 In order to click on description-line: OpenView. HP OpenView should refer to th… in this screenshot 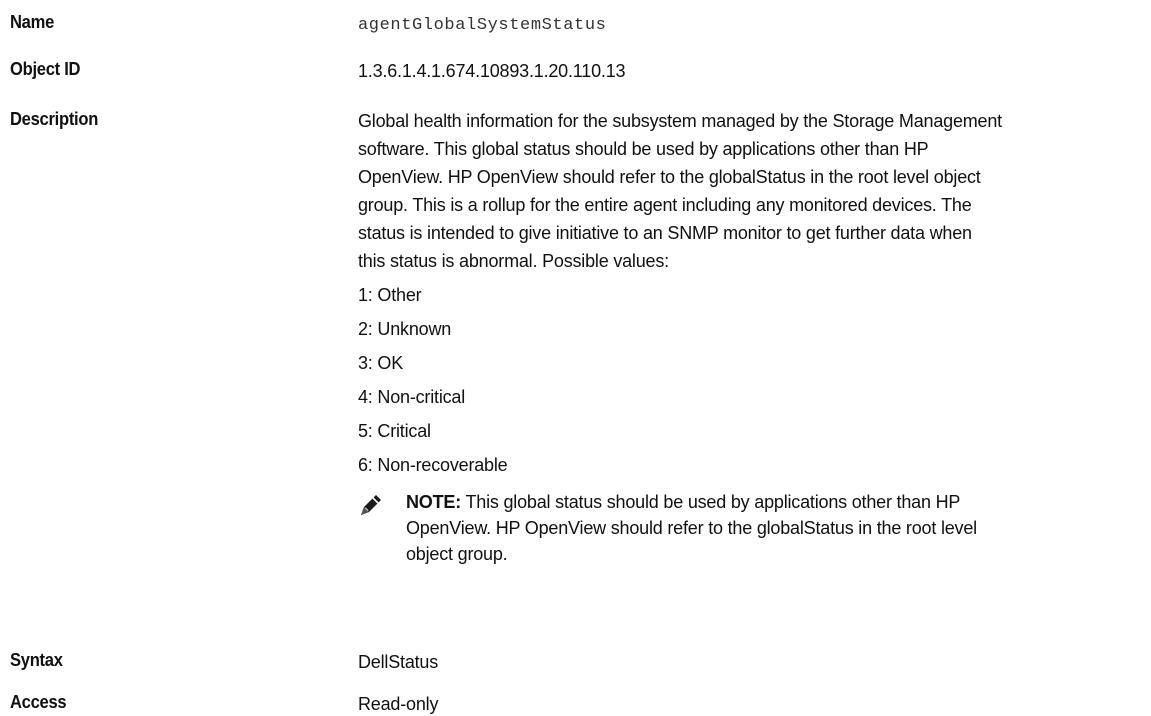, I will do `click(669, 177)`.